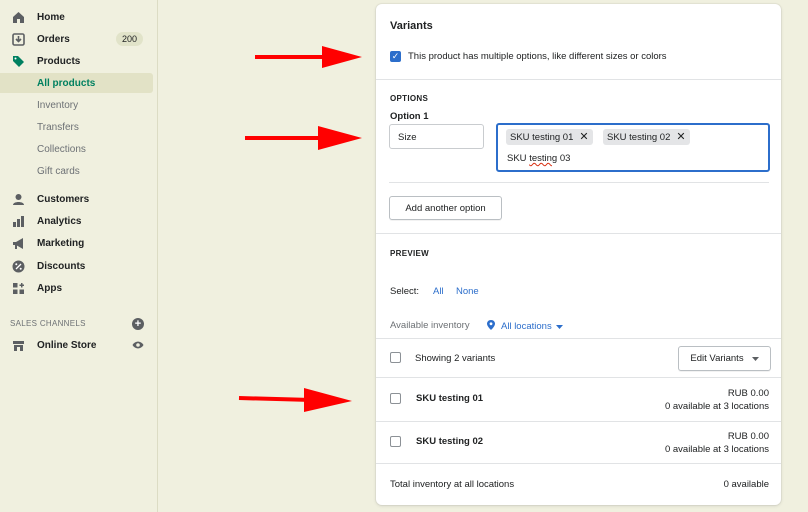  Describe the element at coordinates (395, 357) in the screenshot. I see `select-all-variants-checkbox` at that location.